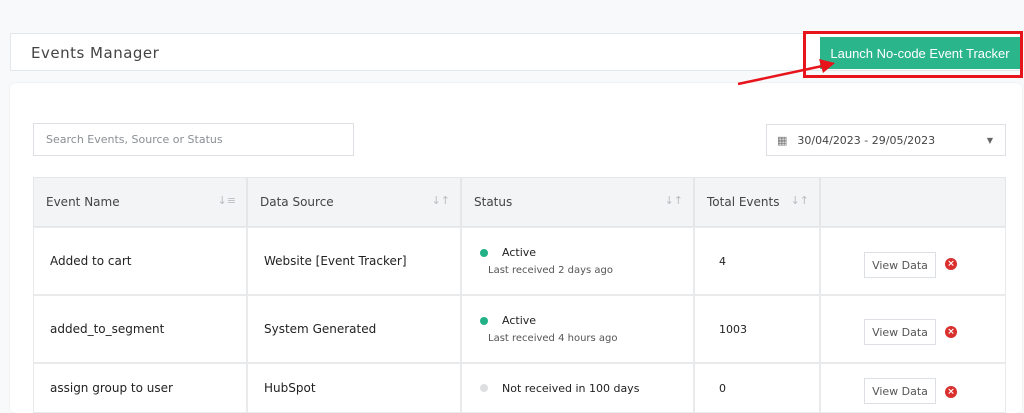 This screenshot has width=1024, height=413. Describe the element at coordinates (91, 261) in the screenshot. I see `event-name: Added to cart` at that location.